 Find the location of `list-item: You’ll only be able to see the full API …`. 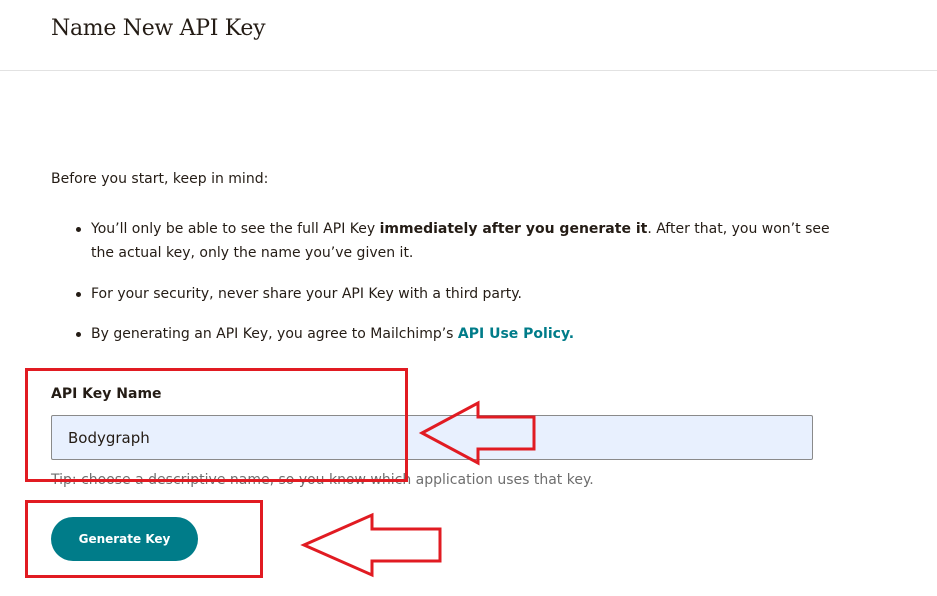

list-item: You’ll only be able to see the full API … is located at coordinates (441, 241).